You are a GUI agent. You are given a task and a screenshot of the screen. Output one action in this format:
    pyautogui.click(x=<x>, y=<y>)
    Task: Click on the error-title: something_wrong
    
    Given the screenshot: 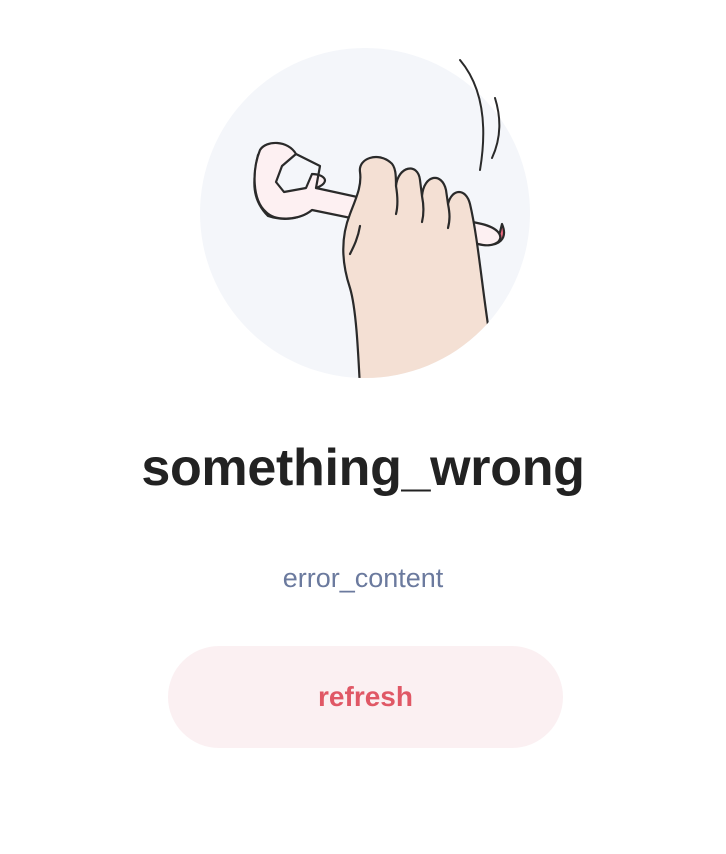 What is the action you would take?
    pyautogui.click(x=363, y=468)
    